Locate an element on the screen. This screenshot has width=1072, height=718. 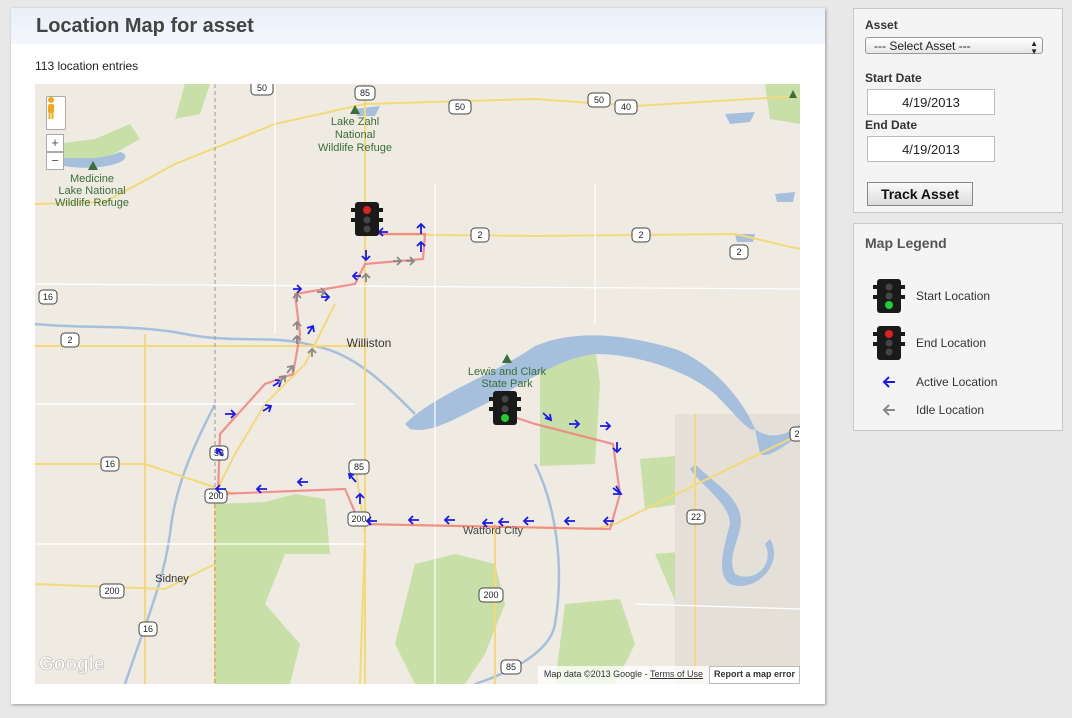
place-label: Medicine is located at coordinates (92, 179).